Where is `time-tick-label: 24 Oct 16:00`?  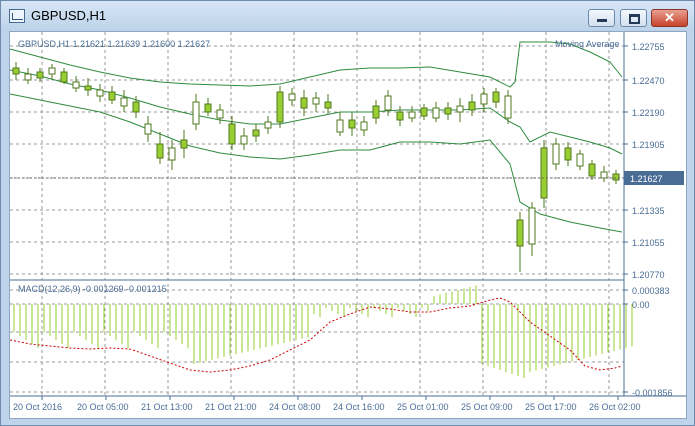
time-tick-label: 24 Oct 16:00 is located at coordinates (359, 407).